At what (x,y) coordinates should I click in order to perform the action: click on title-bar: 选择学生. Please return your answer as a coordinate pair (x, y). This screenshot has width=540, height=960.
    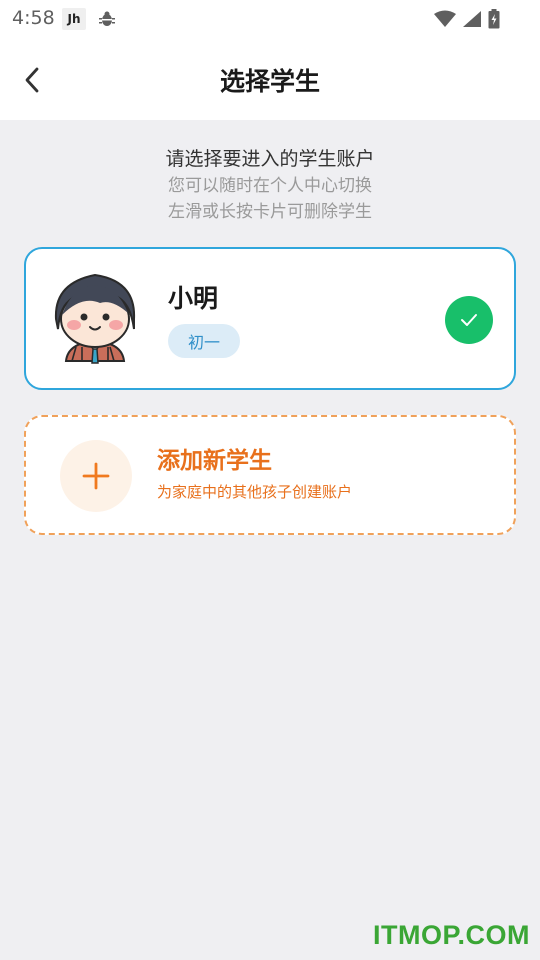
    Looking at the image, I should click on (270, 80).